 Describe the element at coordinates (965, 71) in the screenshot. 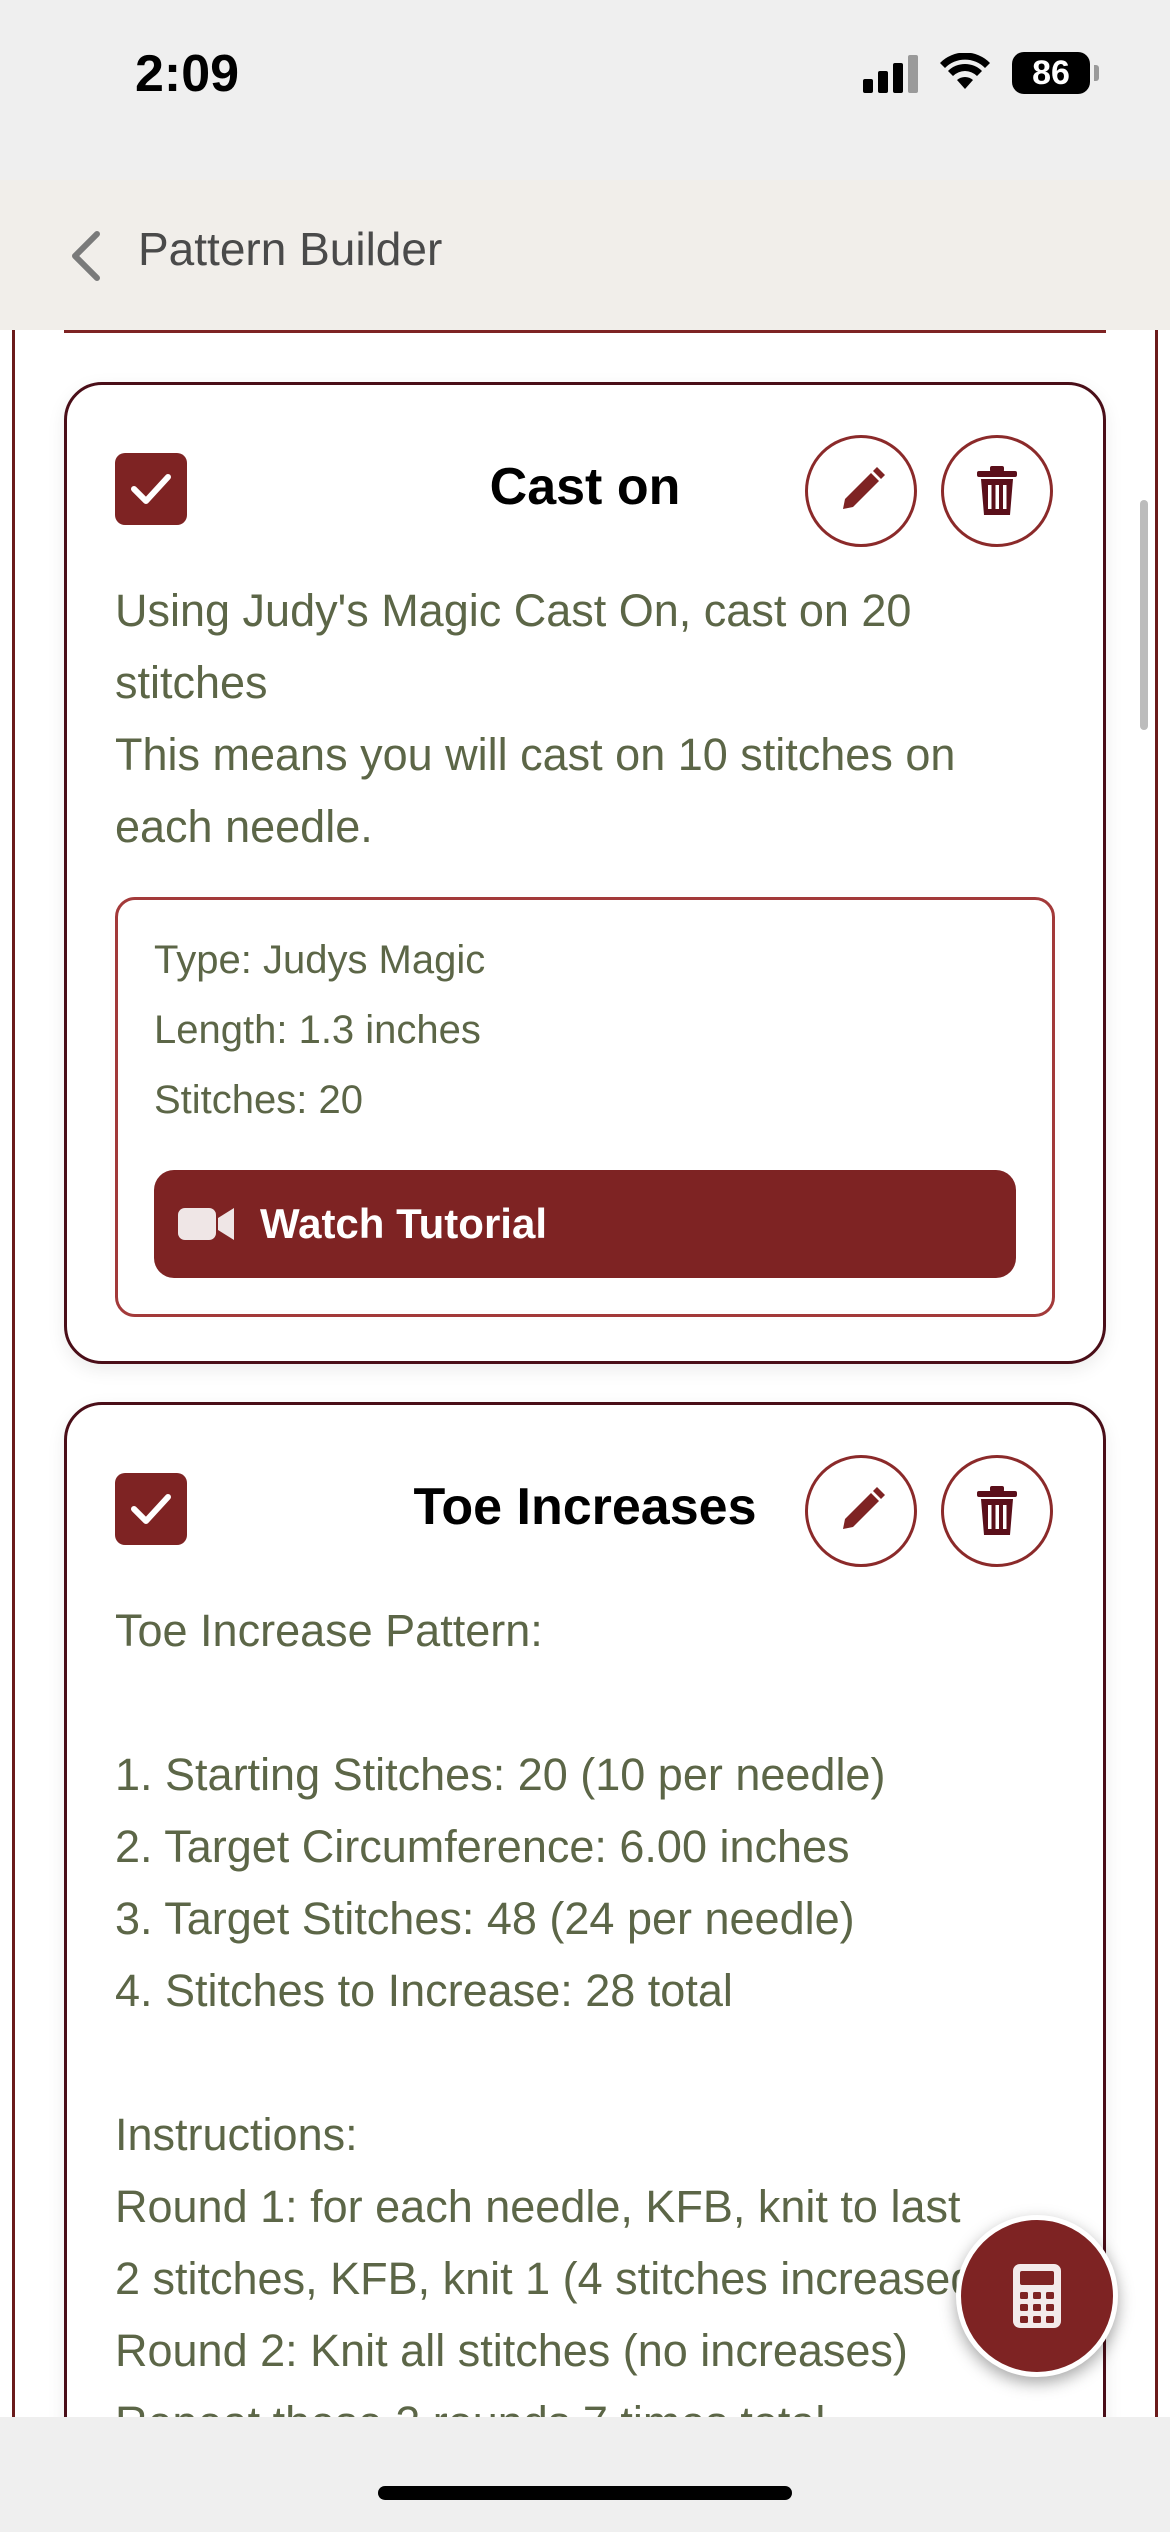

I see `wifi-icon` at that location.